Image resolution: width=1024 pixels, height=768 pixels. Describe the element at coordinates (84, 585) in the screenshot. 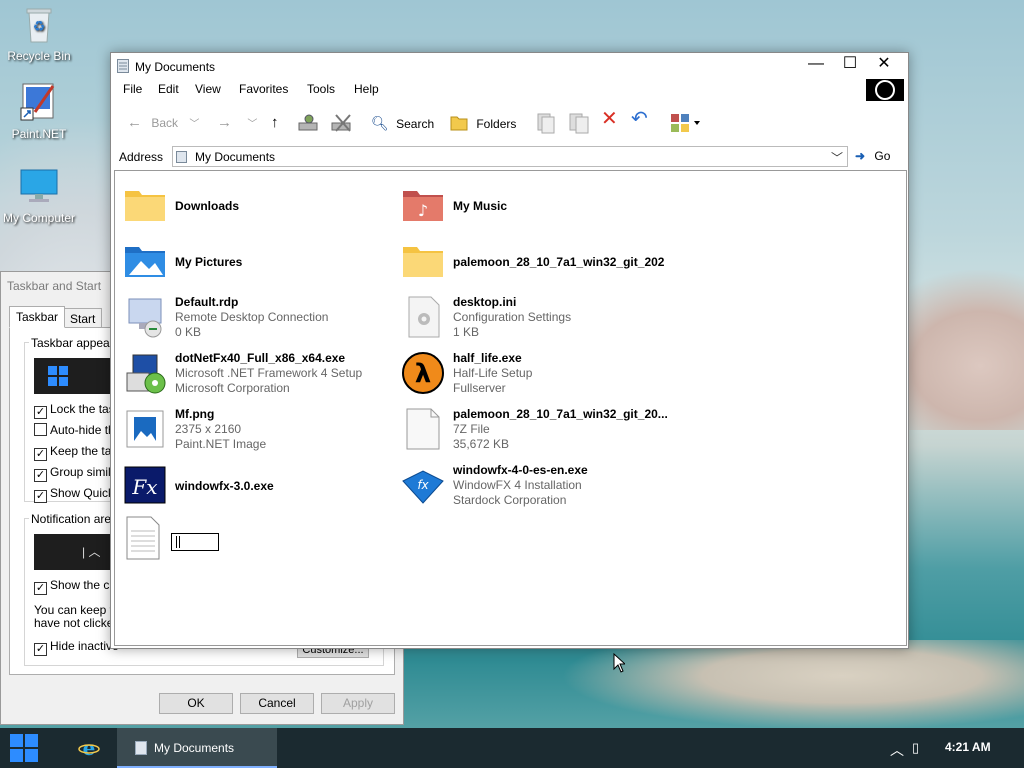

I see `checkbox-label: Show the clo` at that location.